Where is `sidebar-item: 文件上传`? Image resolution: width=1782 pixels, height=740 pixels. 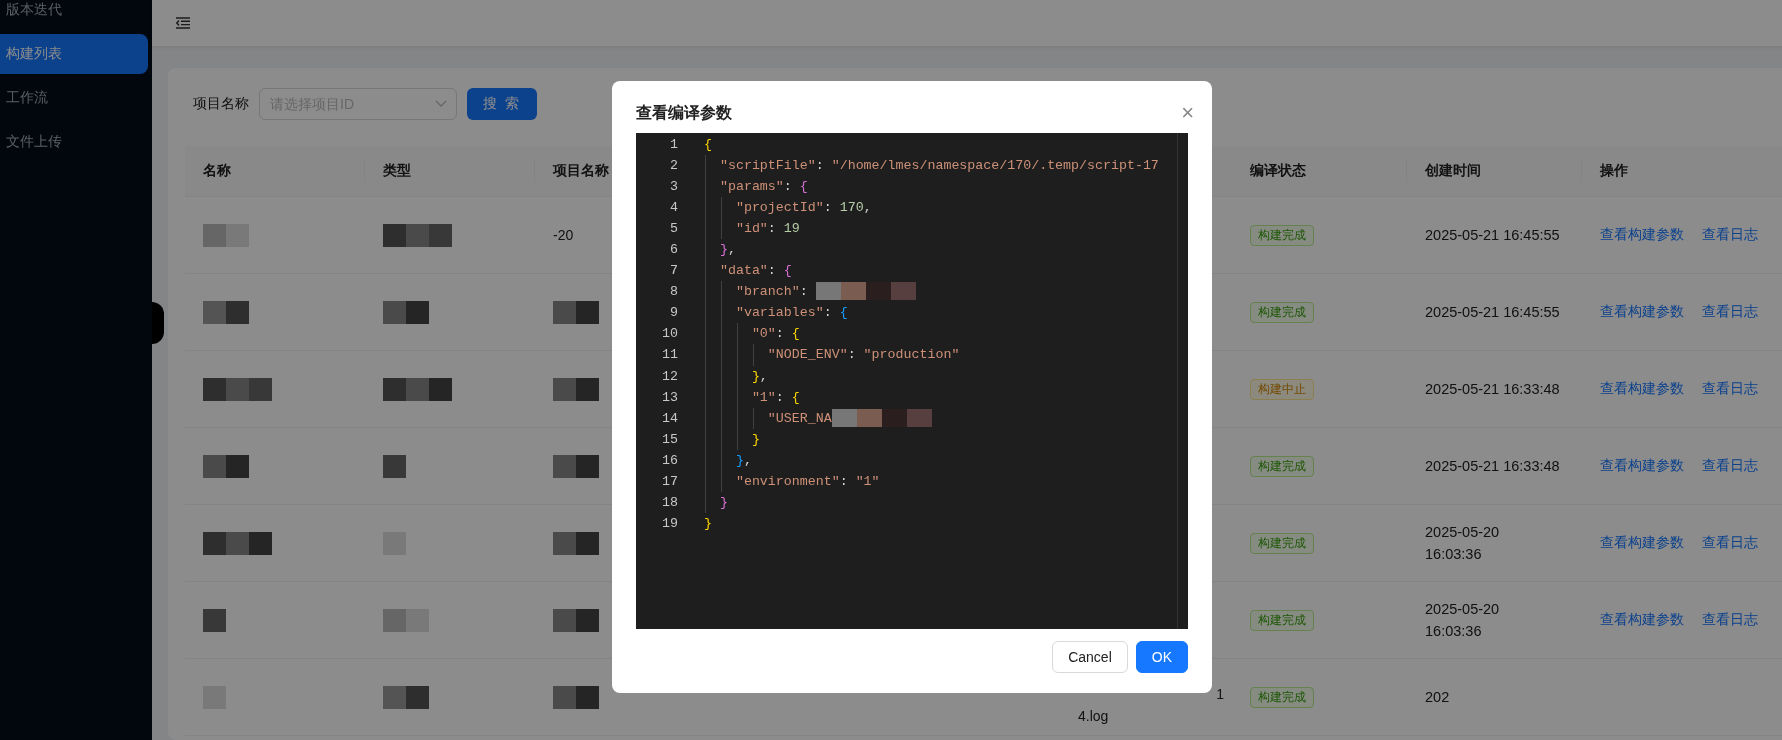 sidebar-item: 文件上传 is located at coordinates (74, 142).